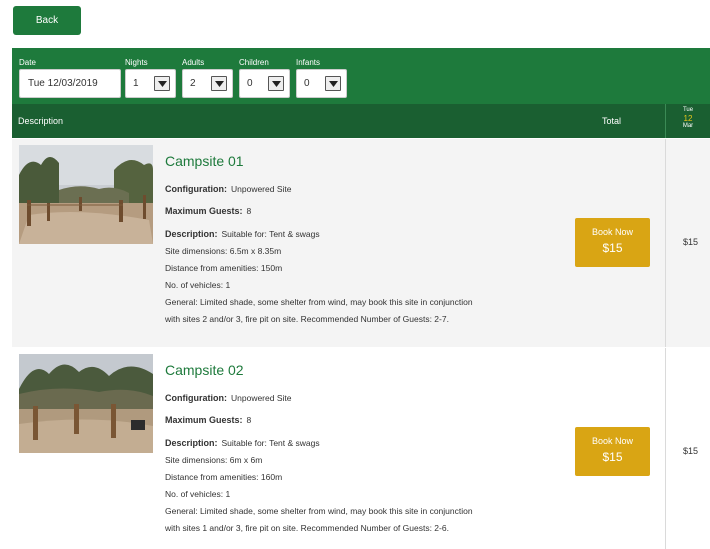 The image size is (710, 549). What do you see at coordinates (136, 83) in the screenshot?
I see `nights-value: 1` at bounding box center [136, 83].